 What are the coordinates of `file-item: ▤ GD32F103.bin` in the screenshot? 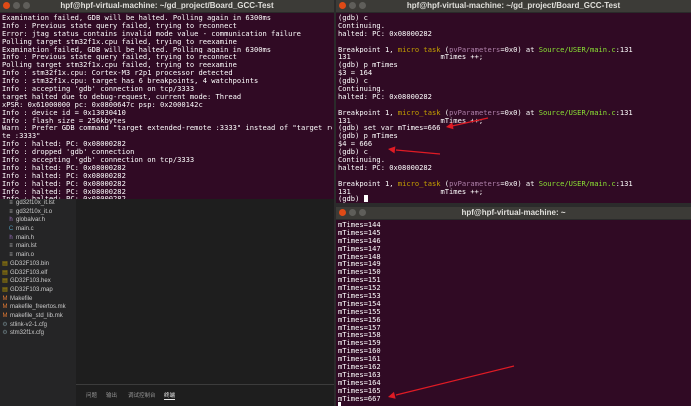 It's located at (38, 264).